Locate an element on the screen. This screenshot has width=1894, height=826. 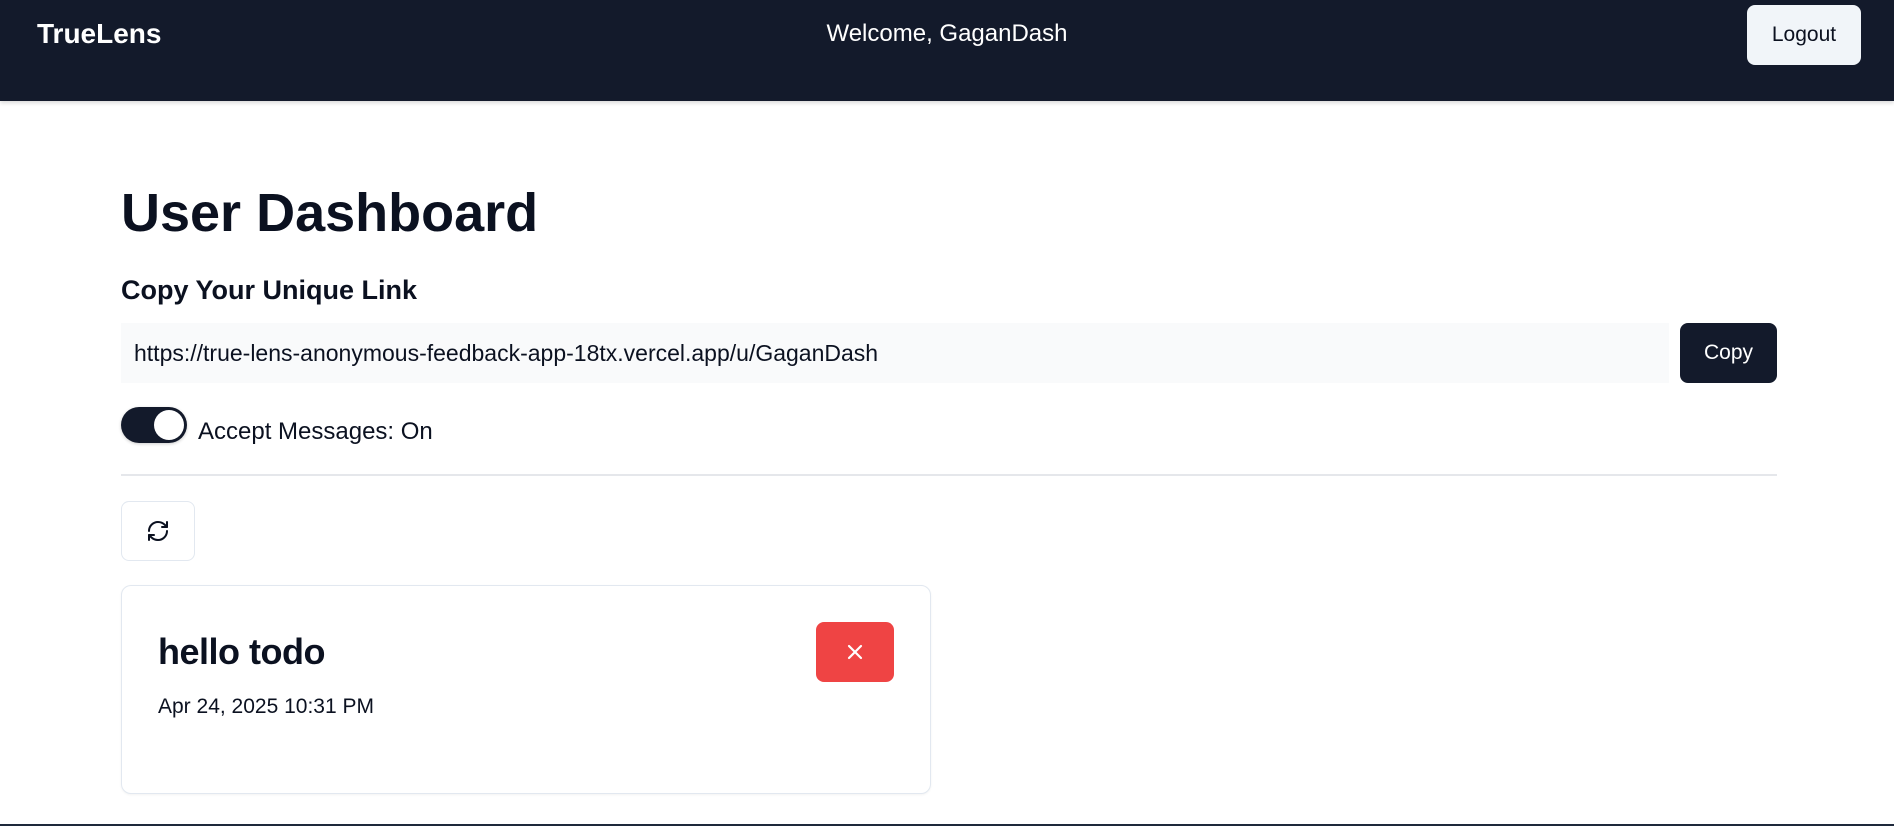
close-icon is located at coordinates (855, 652).